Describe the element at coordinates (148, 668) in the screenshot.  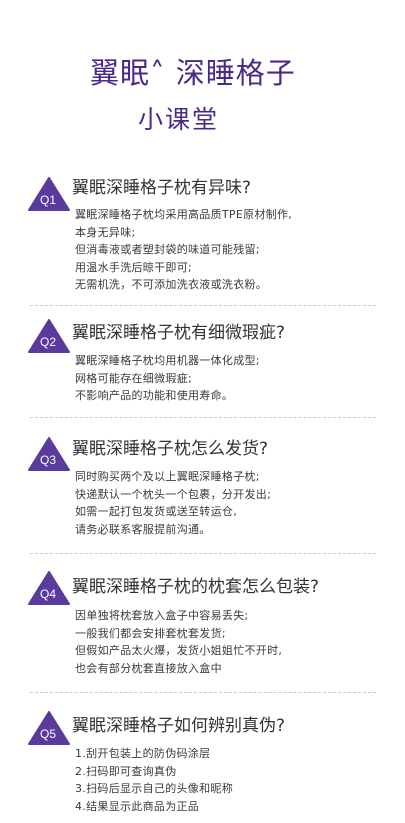
I see `answer-line: 也会有部分枕套直接放入盒中` at that location.